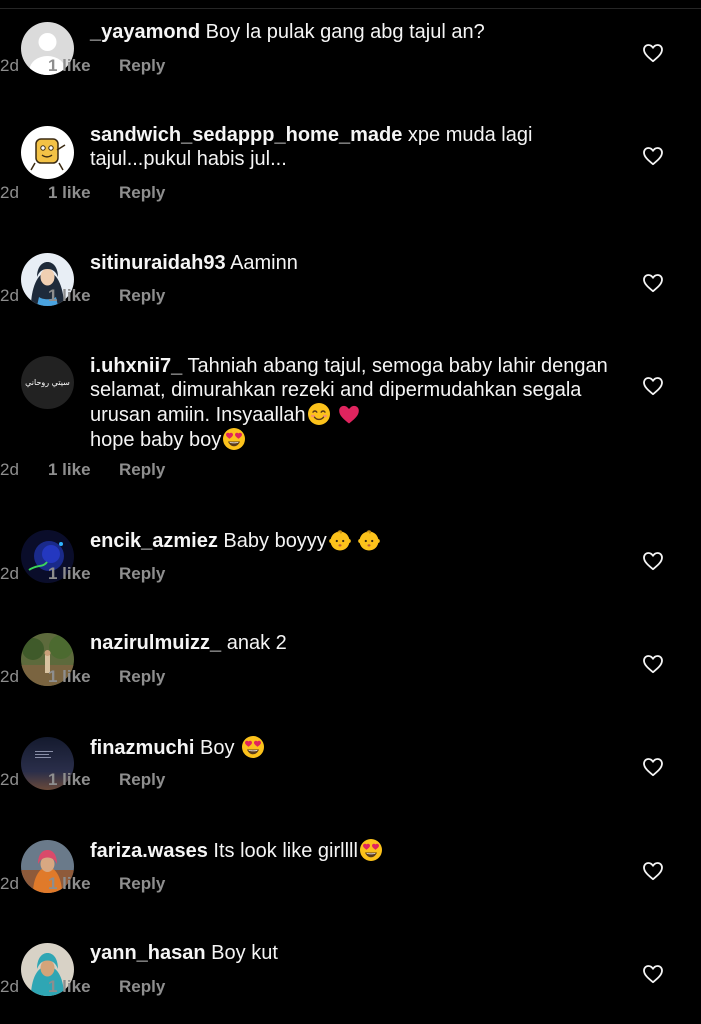 This screenshot has width=701, height=1024. I want to click on username: i.uhxnii7_, so click(136, 366).